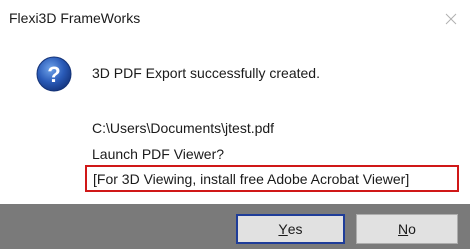 The image size is (470, 249). Describe the element at coordinates (403, 229) in the screenshot. I see `no-mnemonic: N` at that location.